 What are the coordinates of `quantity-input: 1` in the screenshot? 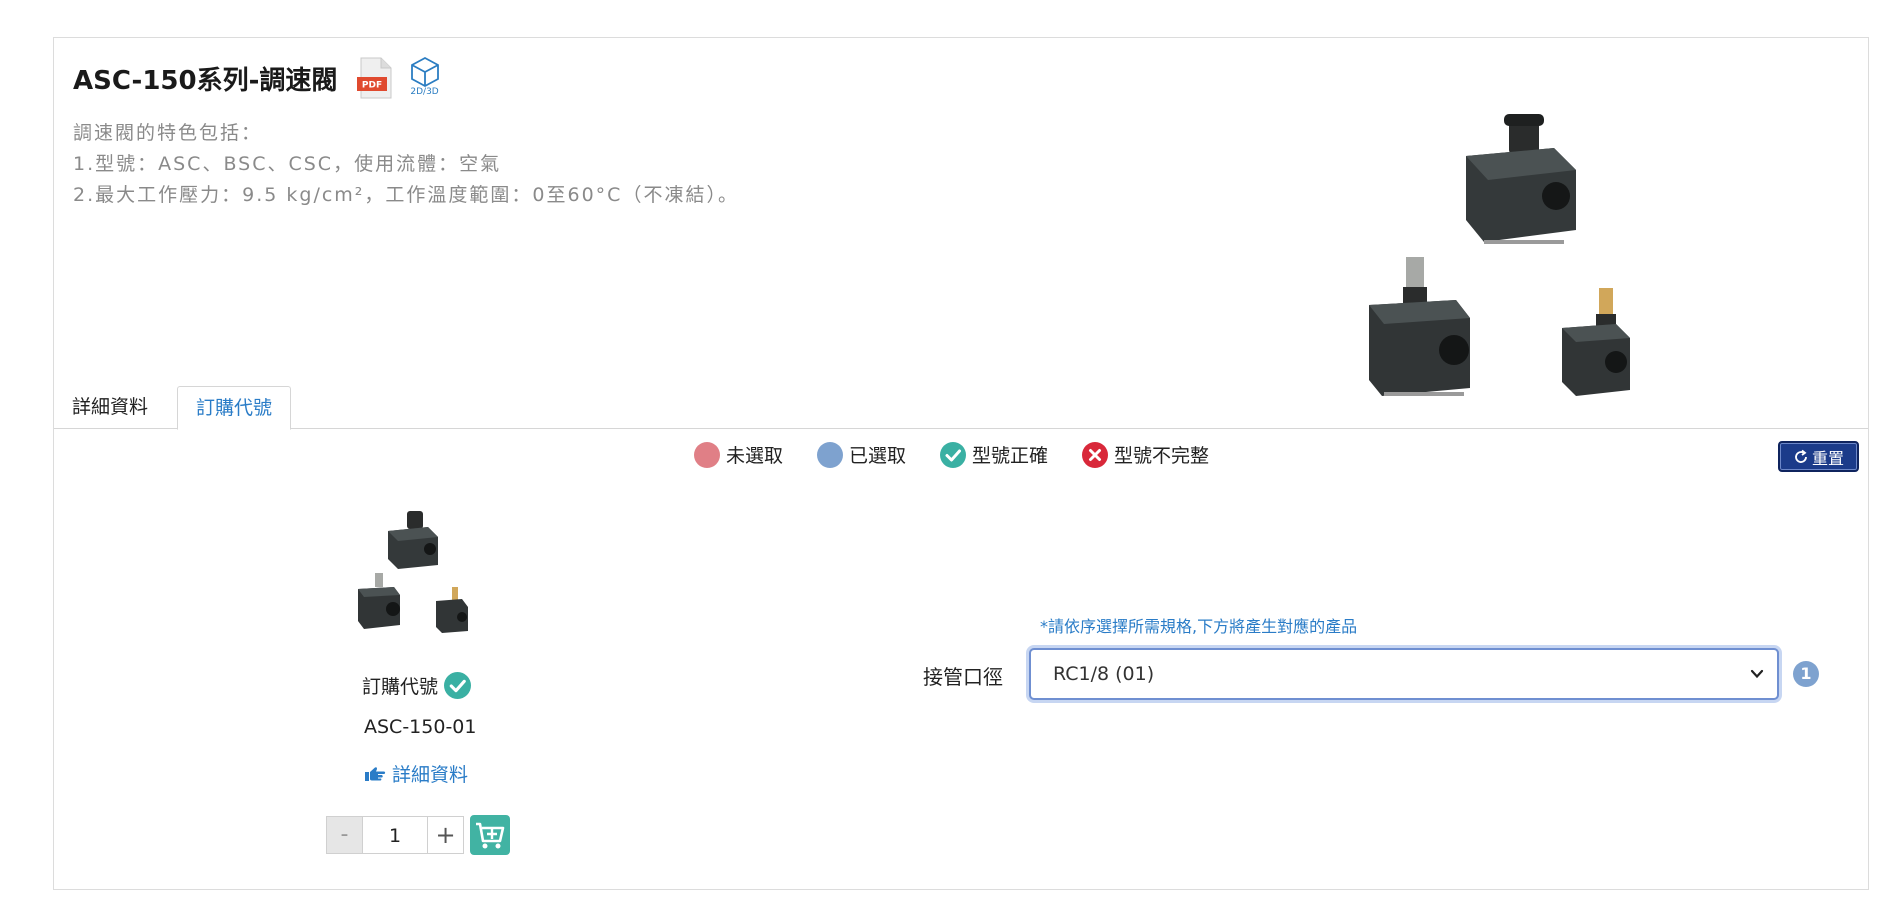 It's located at (395, 835).